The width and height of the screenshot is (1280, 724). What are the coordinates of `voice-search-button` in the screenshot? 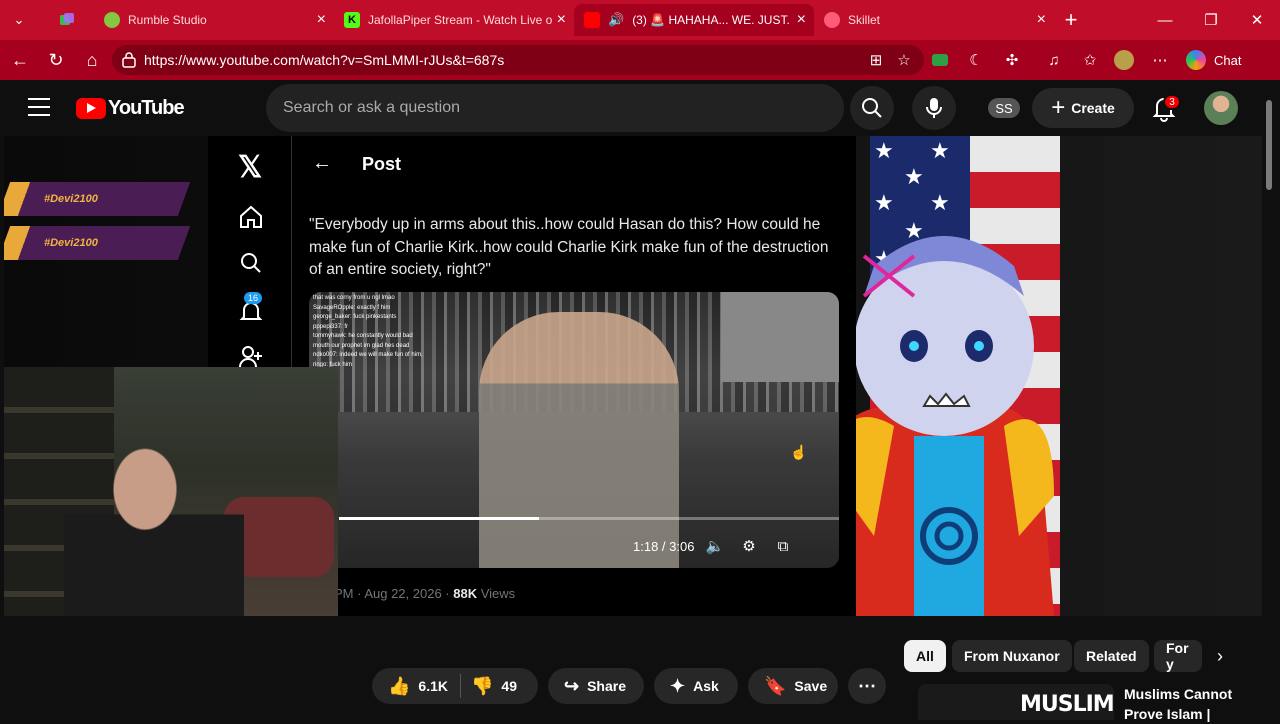 It's located at (934, 108).